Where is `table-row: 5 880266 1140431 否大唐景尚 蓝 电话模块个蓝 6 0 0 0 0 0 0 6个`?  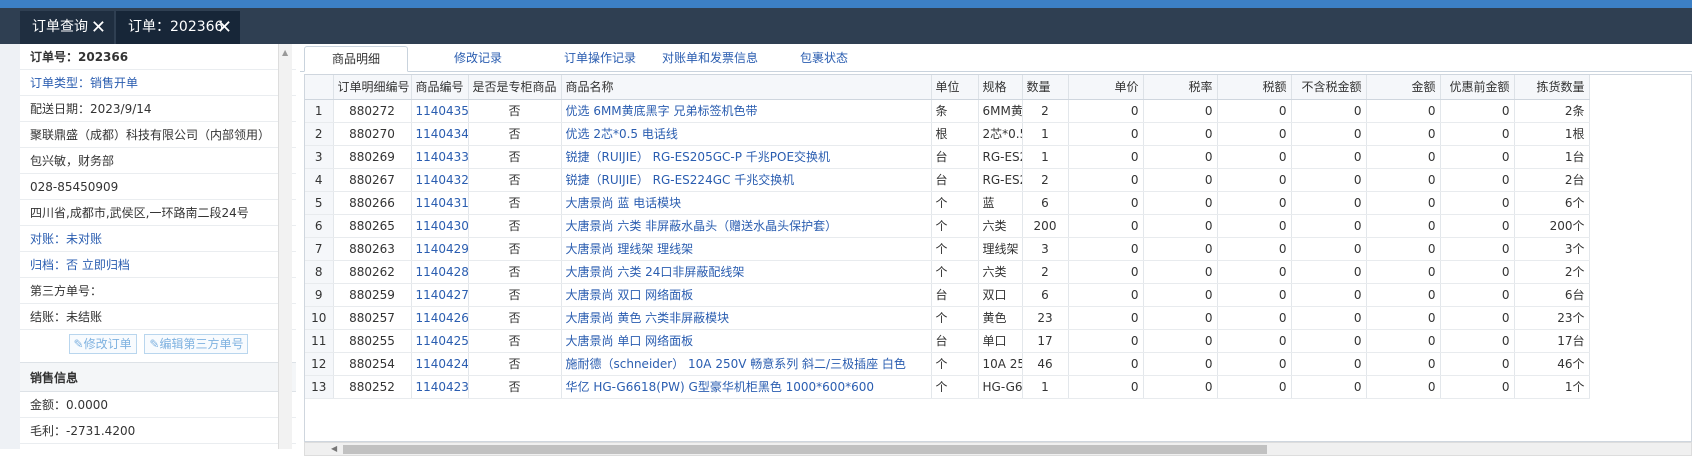 table-row: 5 880266 1140431 否大唐景尚 蓝 电话模块个蓝 6 0 0 0 0 0 0 6个 is located at coordinates (947, 203).